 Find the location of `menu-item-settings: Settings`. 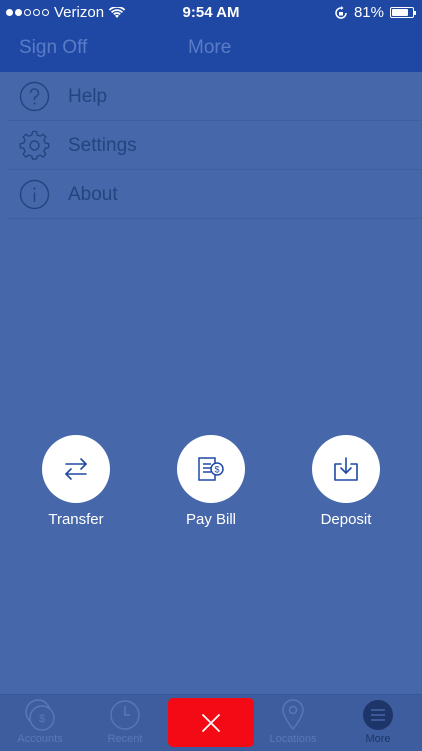

menu-item-settings: Settings is located at coordinates (211, 145).